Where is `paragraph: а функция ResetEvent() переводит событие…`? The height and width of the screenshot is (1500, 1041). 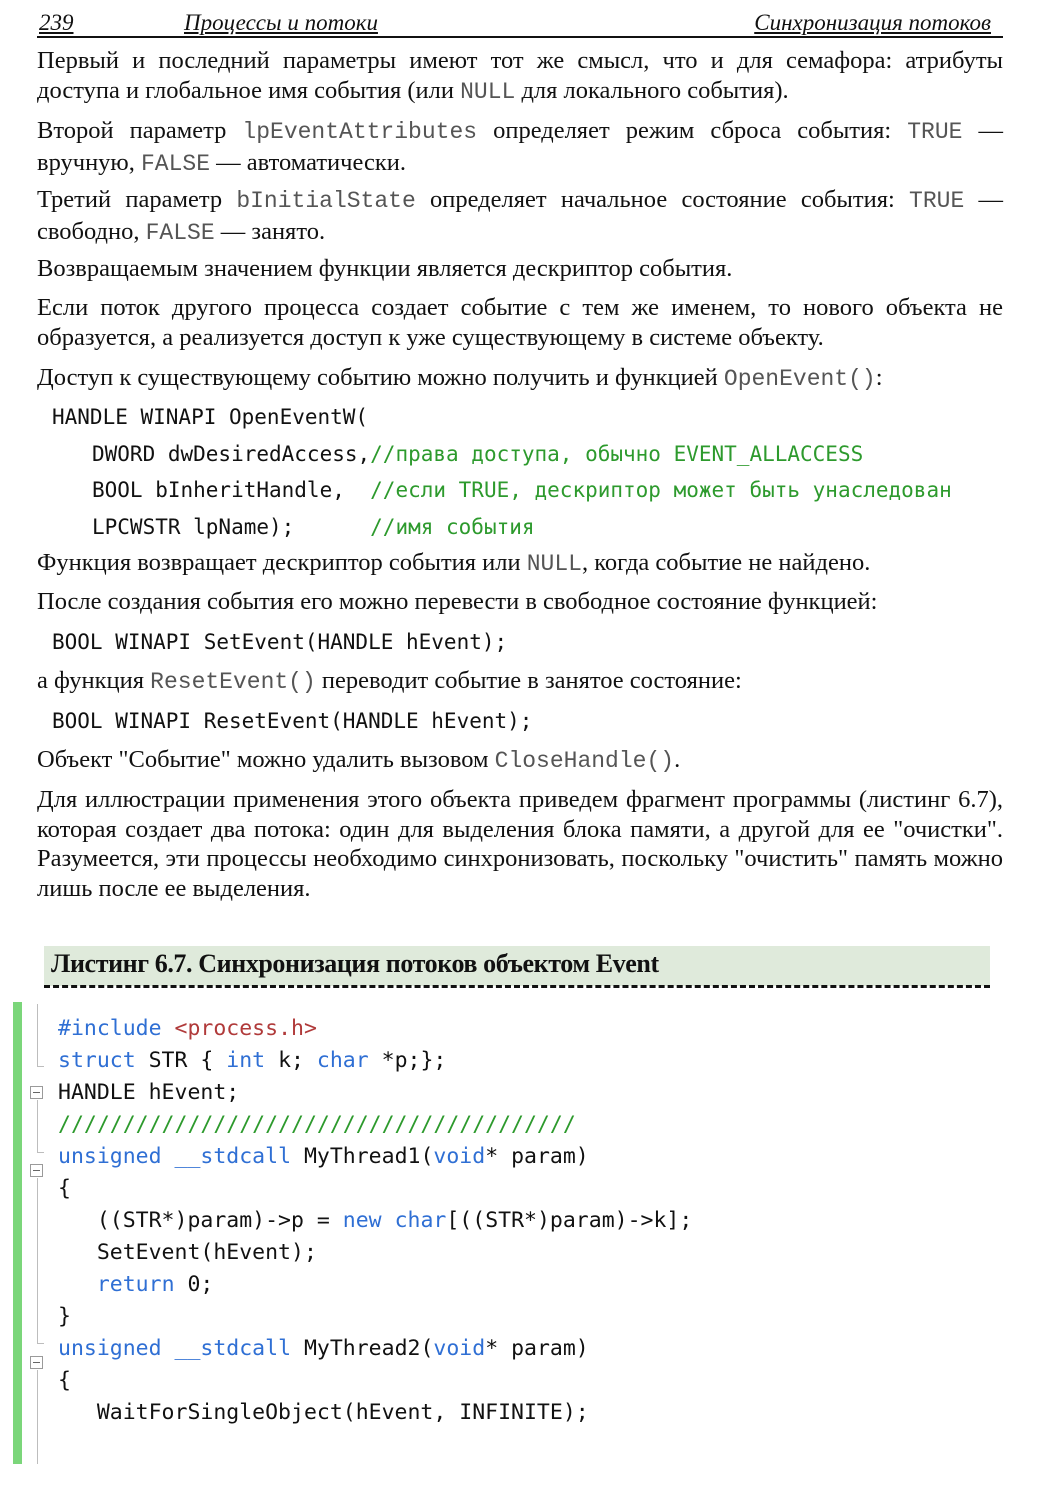 paragraph: а функция ResetEvent() переводит событие… is located at coordinates (389, 681).